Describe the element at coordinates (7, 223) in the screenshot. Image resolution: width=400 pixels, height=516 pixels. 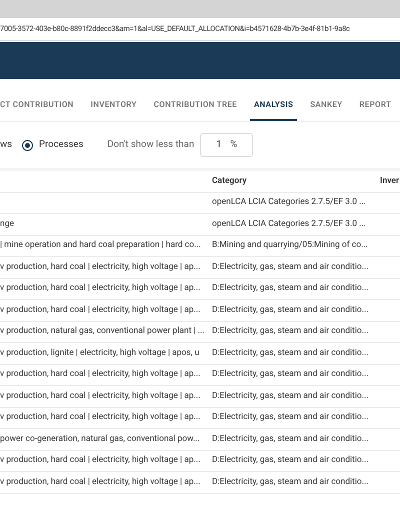
I see `process-name: nge` at that location.